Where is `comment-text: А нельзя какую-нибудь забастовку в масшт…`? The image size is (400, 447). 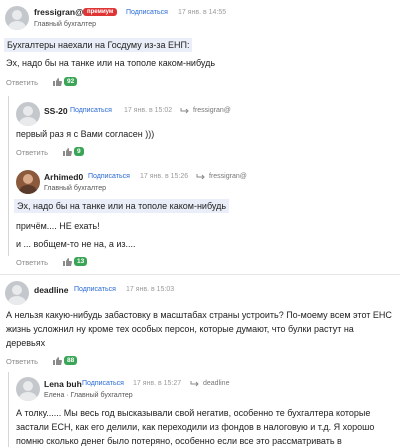 comment-text: А нельзя какую-нибудь забастовку в масшт… is located at coordinates (199, 329).